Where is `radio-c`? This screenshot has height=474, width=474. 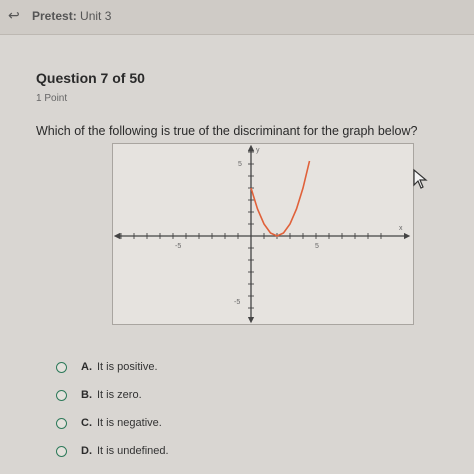 radio-c is located at coordinates (61, 423).